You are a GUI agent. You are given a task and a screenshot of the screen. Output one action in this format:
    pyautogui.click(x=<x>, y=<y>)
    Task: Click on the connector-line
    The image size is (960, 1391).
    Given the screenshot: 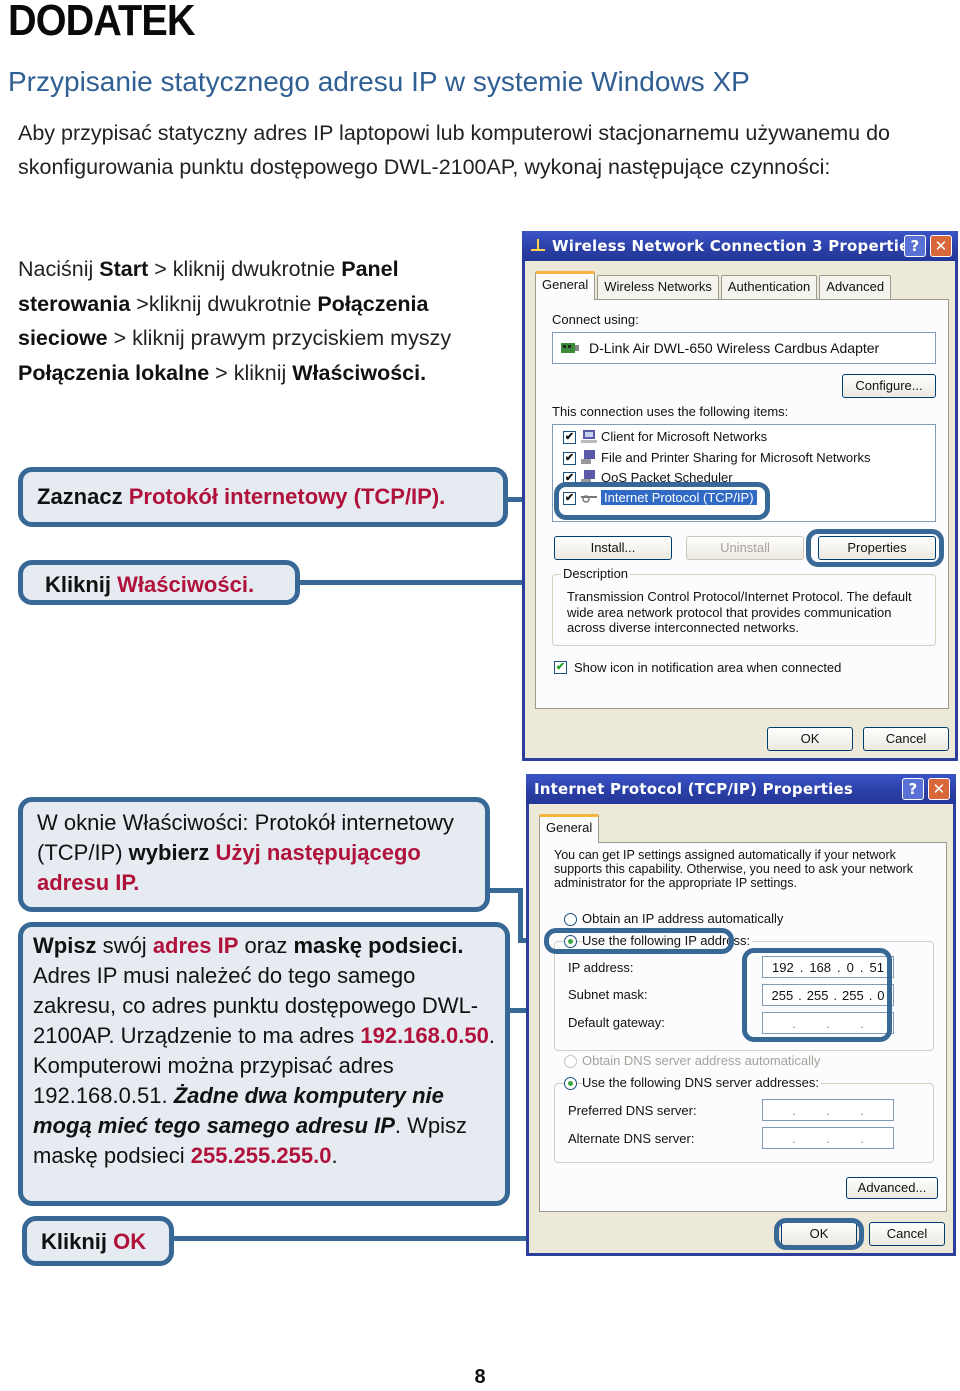 What is the action you would take?
    pyautogui.click(x=520, y=915)
    